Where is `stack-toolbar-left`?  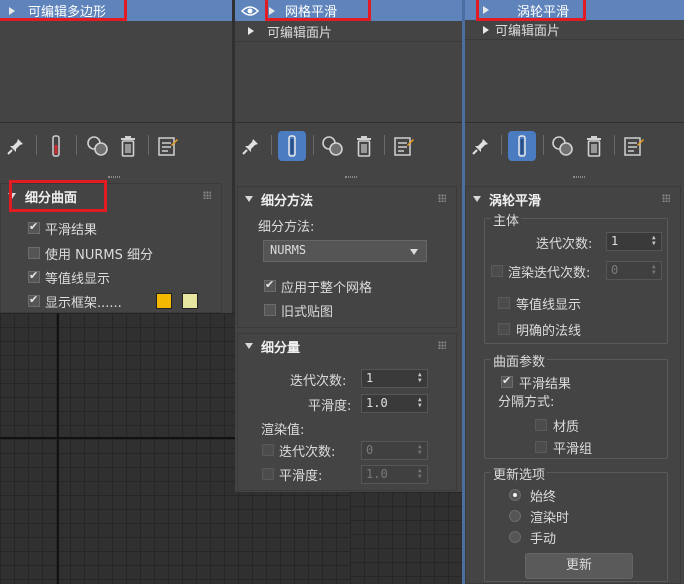 stack-toolbar-left is located at coordinates (116, 148).